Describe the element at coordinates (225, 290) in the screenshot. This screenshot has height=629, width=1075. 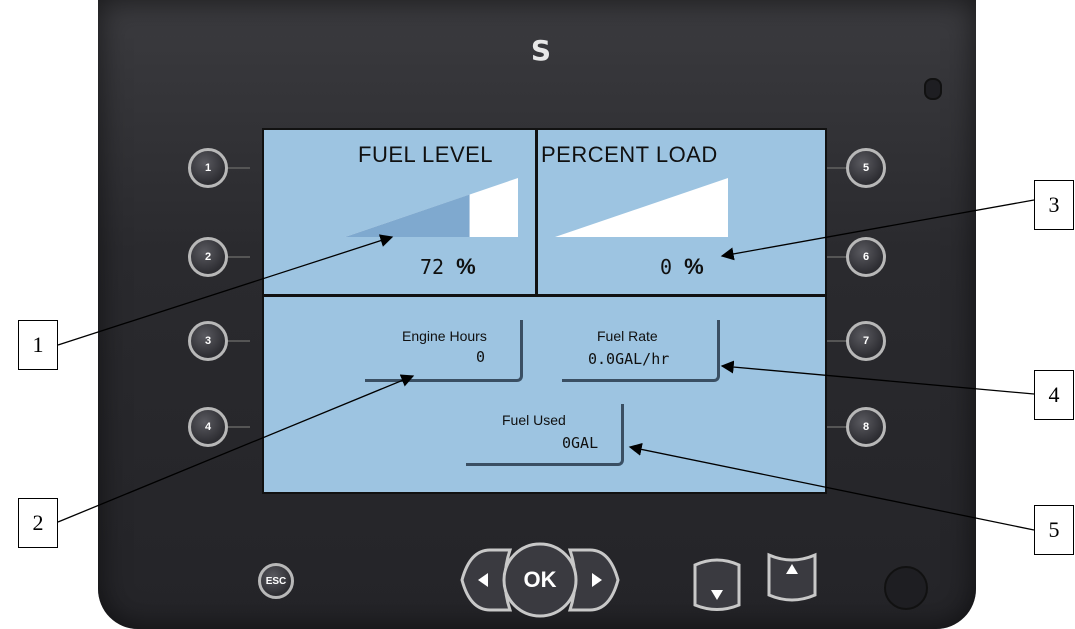
I see `callout-1-arrow` at that location.